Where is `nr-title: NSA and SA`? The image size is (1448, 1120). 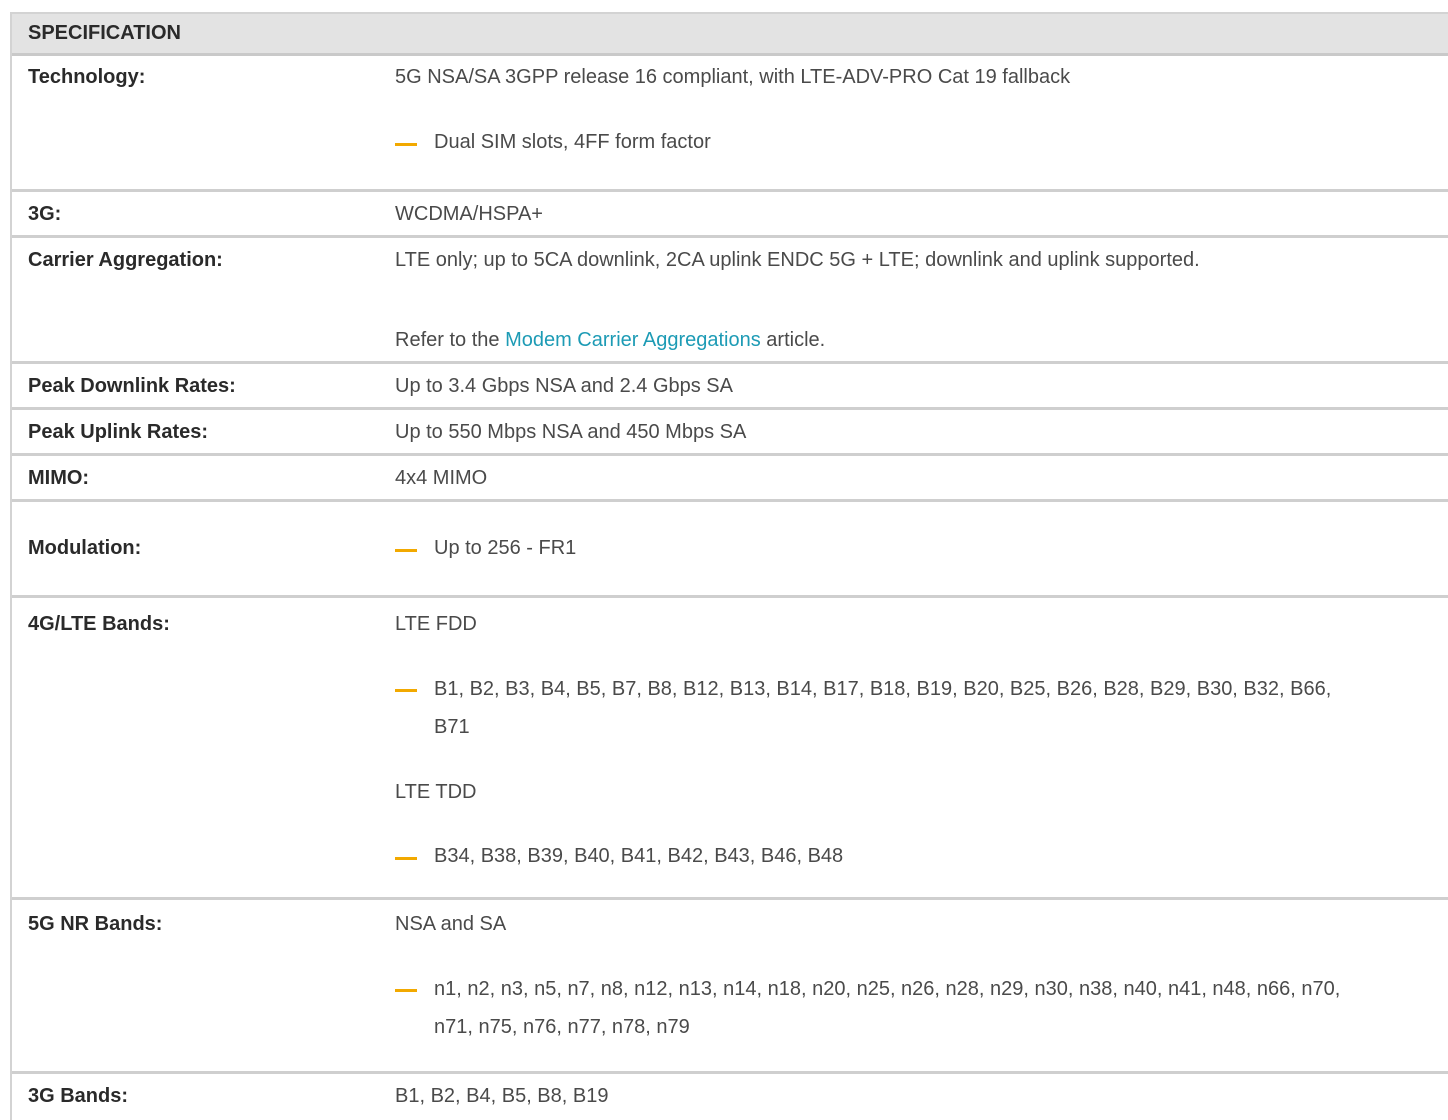 nr-title: NSA and SA is located at coordinates (451, 924).